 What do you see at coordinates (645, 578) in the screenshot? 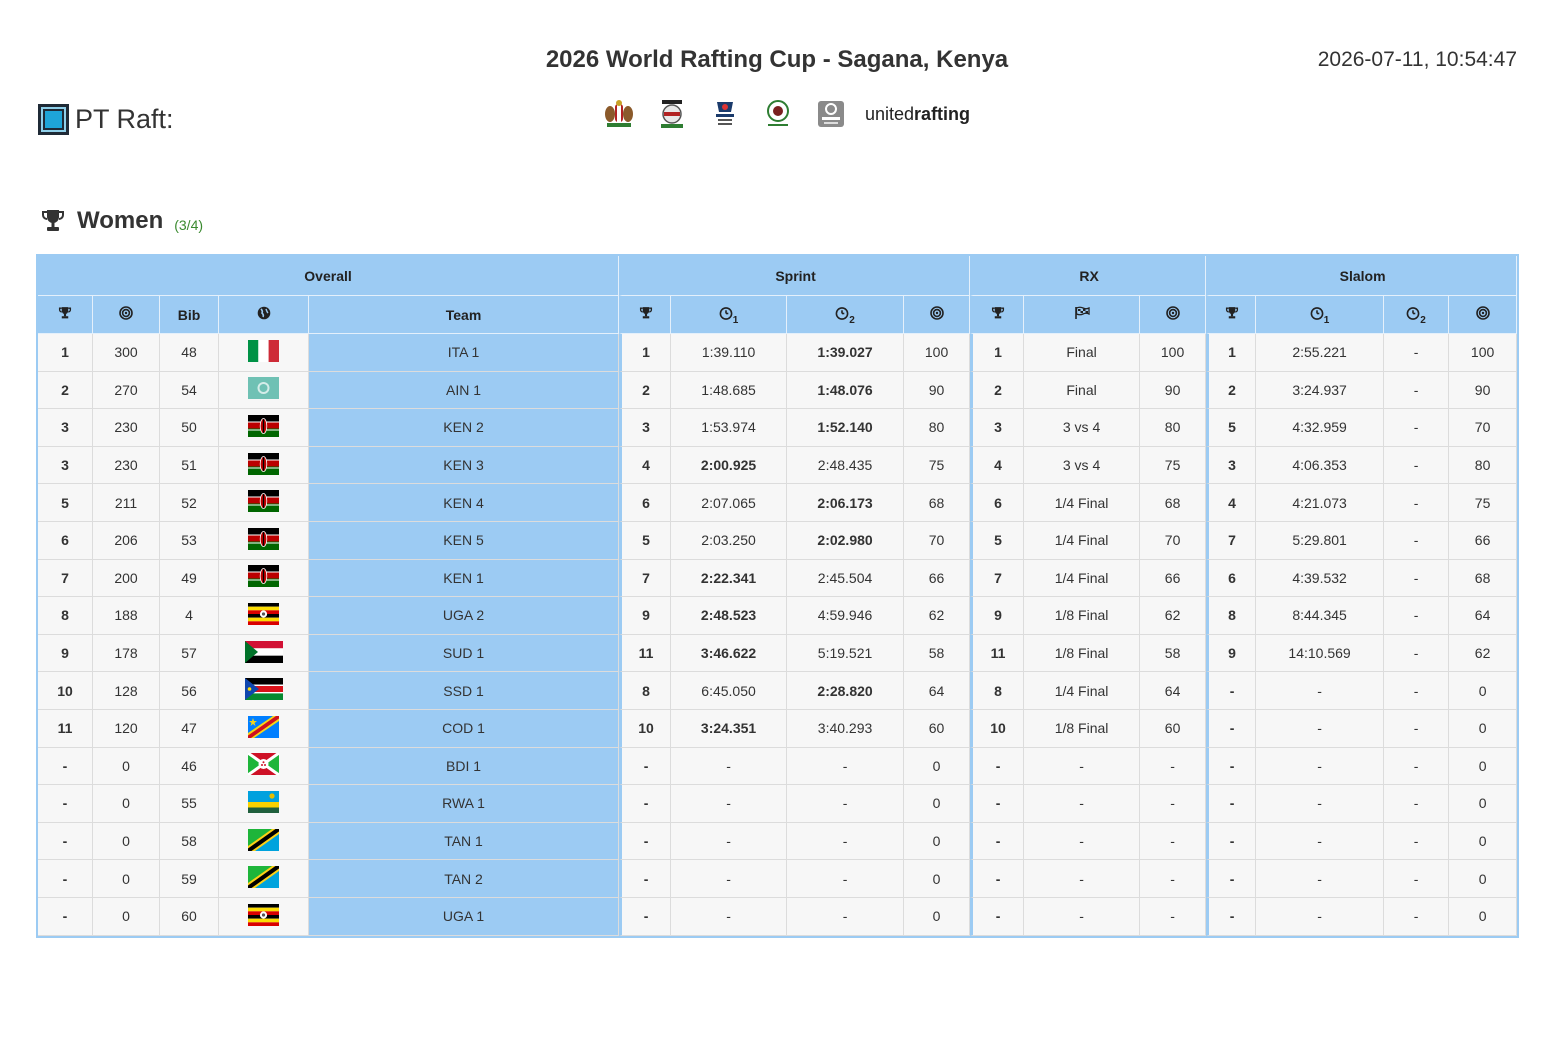
I see `sprint-rank: 7` at bounding box center [645, 578].